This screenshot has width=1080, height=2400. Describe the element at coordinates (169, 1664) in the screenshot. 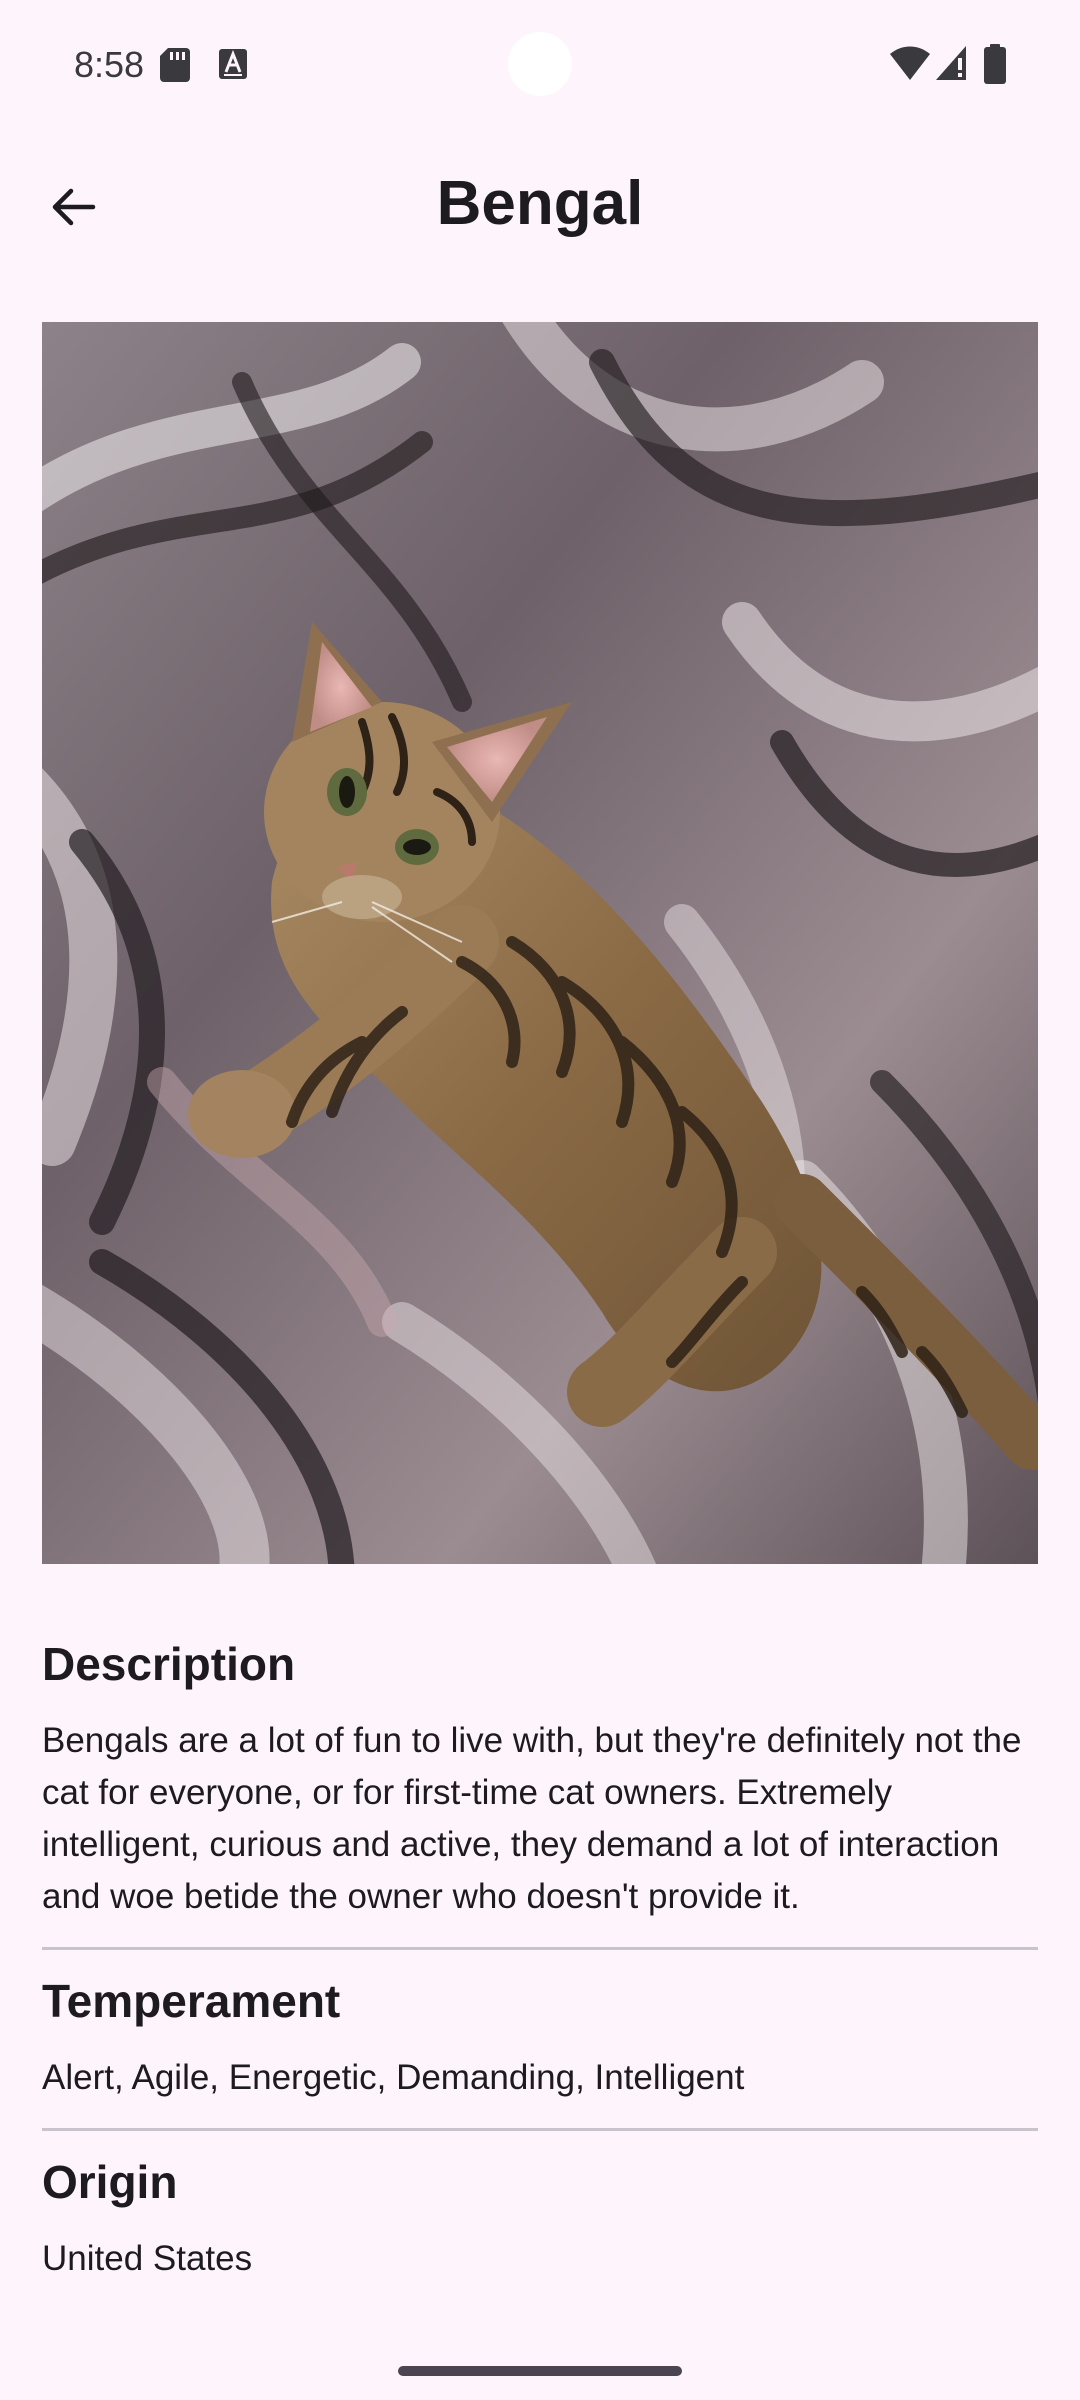

I see `description-heading: Description` at that location.